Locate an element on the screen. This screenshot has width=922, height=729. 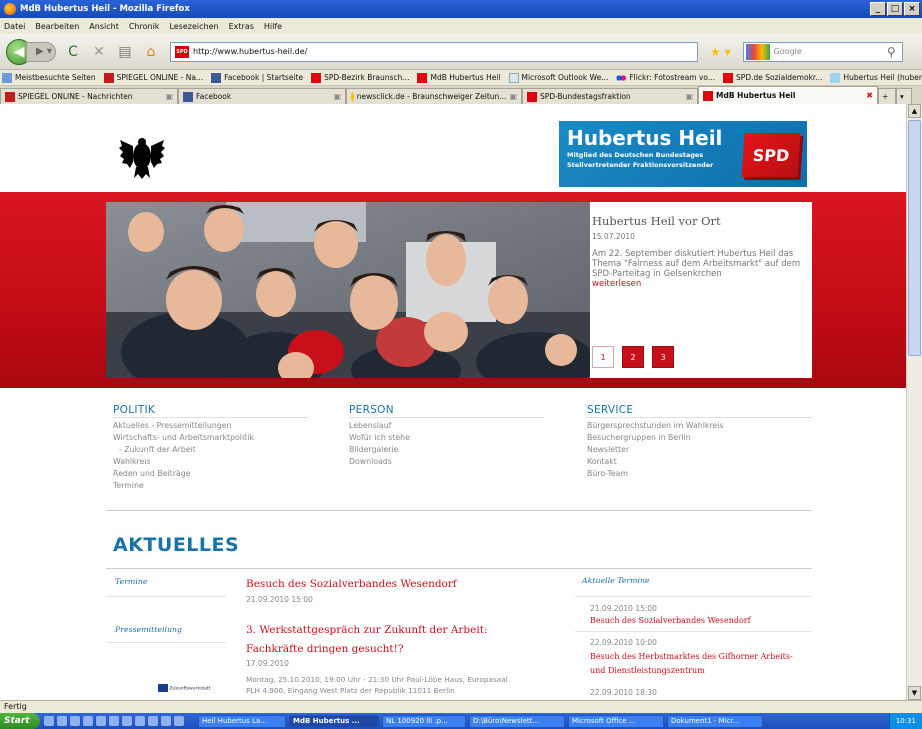
menu-datei: Datei is located at coordinates (14, 26).